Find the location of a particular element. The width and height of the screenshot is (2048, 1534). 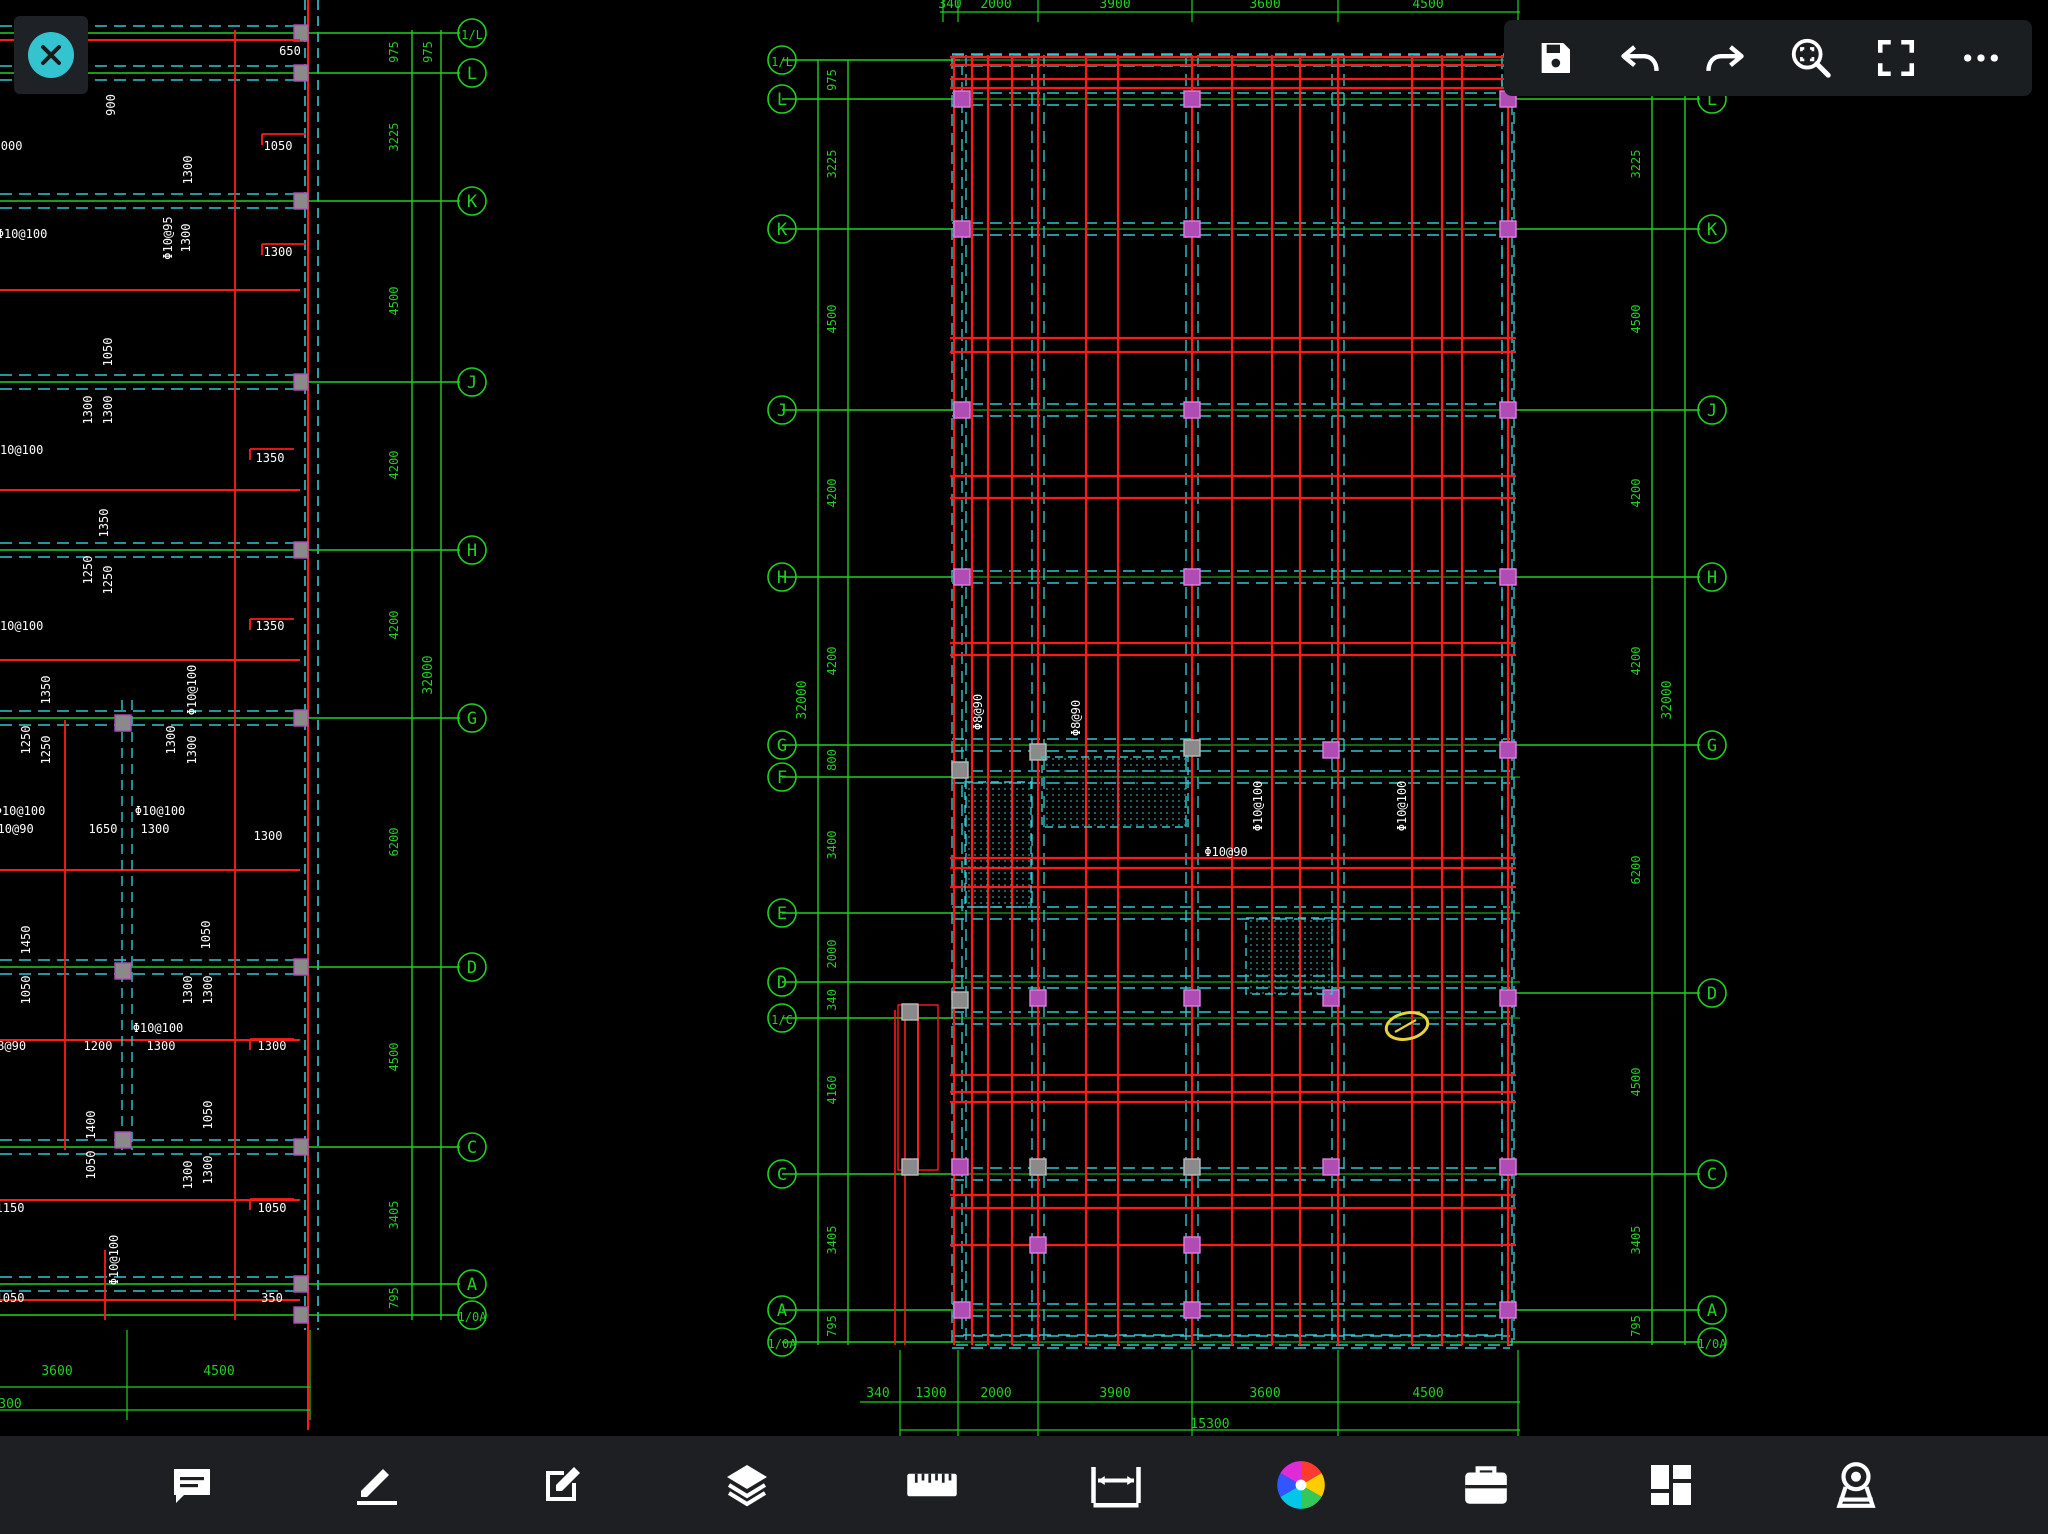

viewer-button is located at coordinates (1856, 1485).